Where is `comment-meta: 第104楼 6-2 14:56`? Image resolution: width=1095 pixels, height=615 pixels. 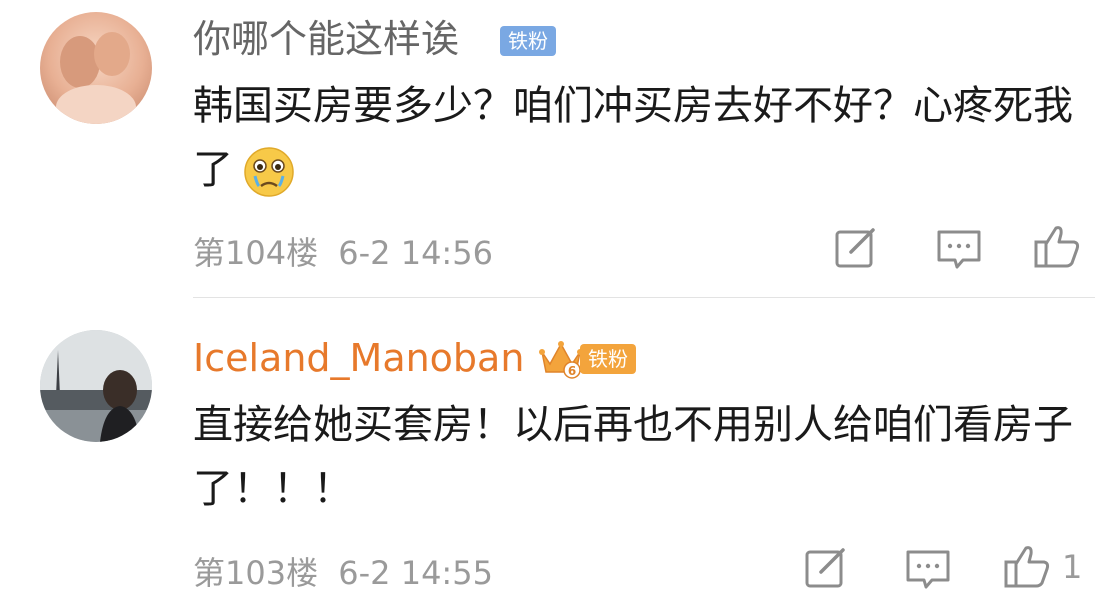 comment-meta: 第104楼 6-2 14:56 is located at coordinates (343, 251).